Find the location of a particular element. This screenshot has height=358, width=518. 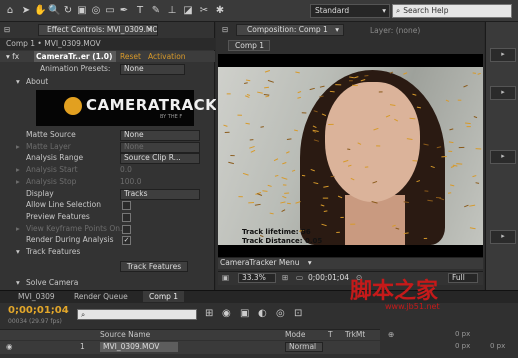

about-row: ▾ About is located at coordinates (107, 81).